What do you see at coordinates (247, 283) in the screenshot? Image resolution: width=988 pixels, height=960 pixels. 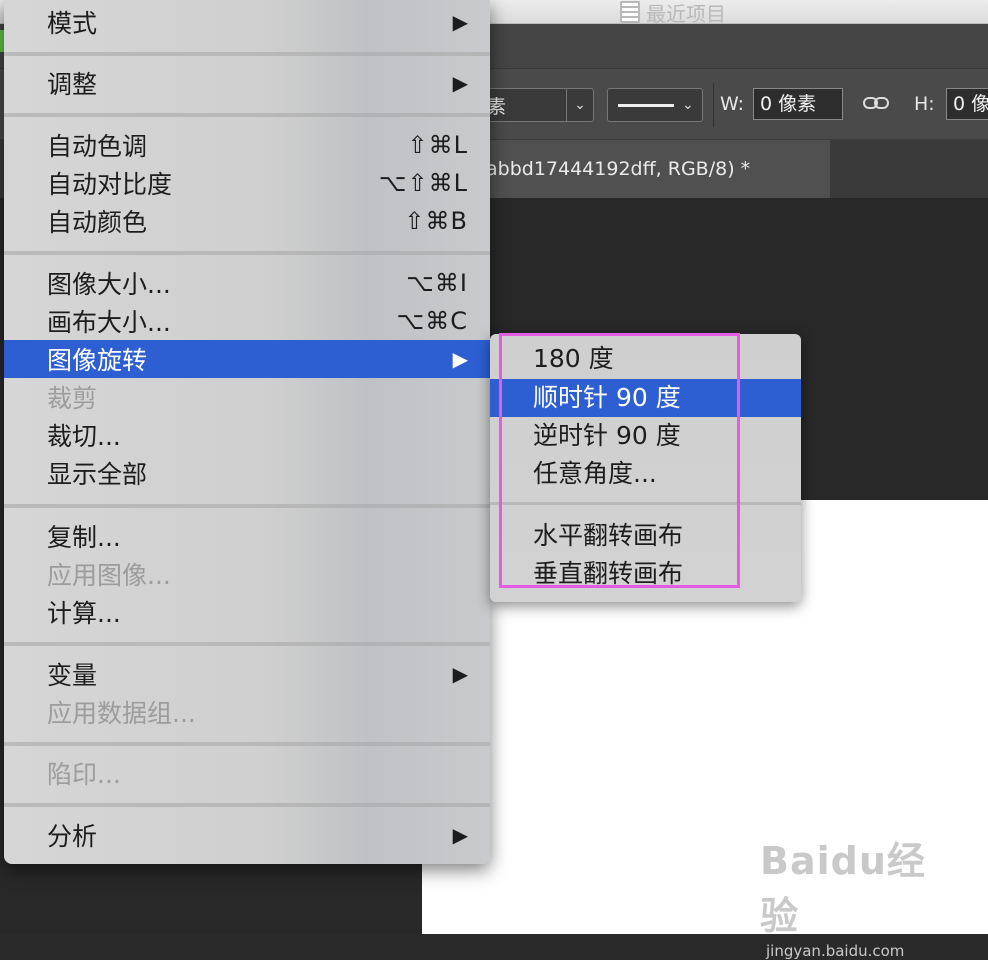 I see `menu-item-image-size: 图像大小... ⌥⌘I` at bounding box center [247, 283].